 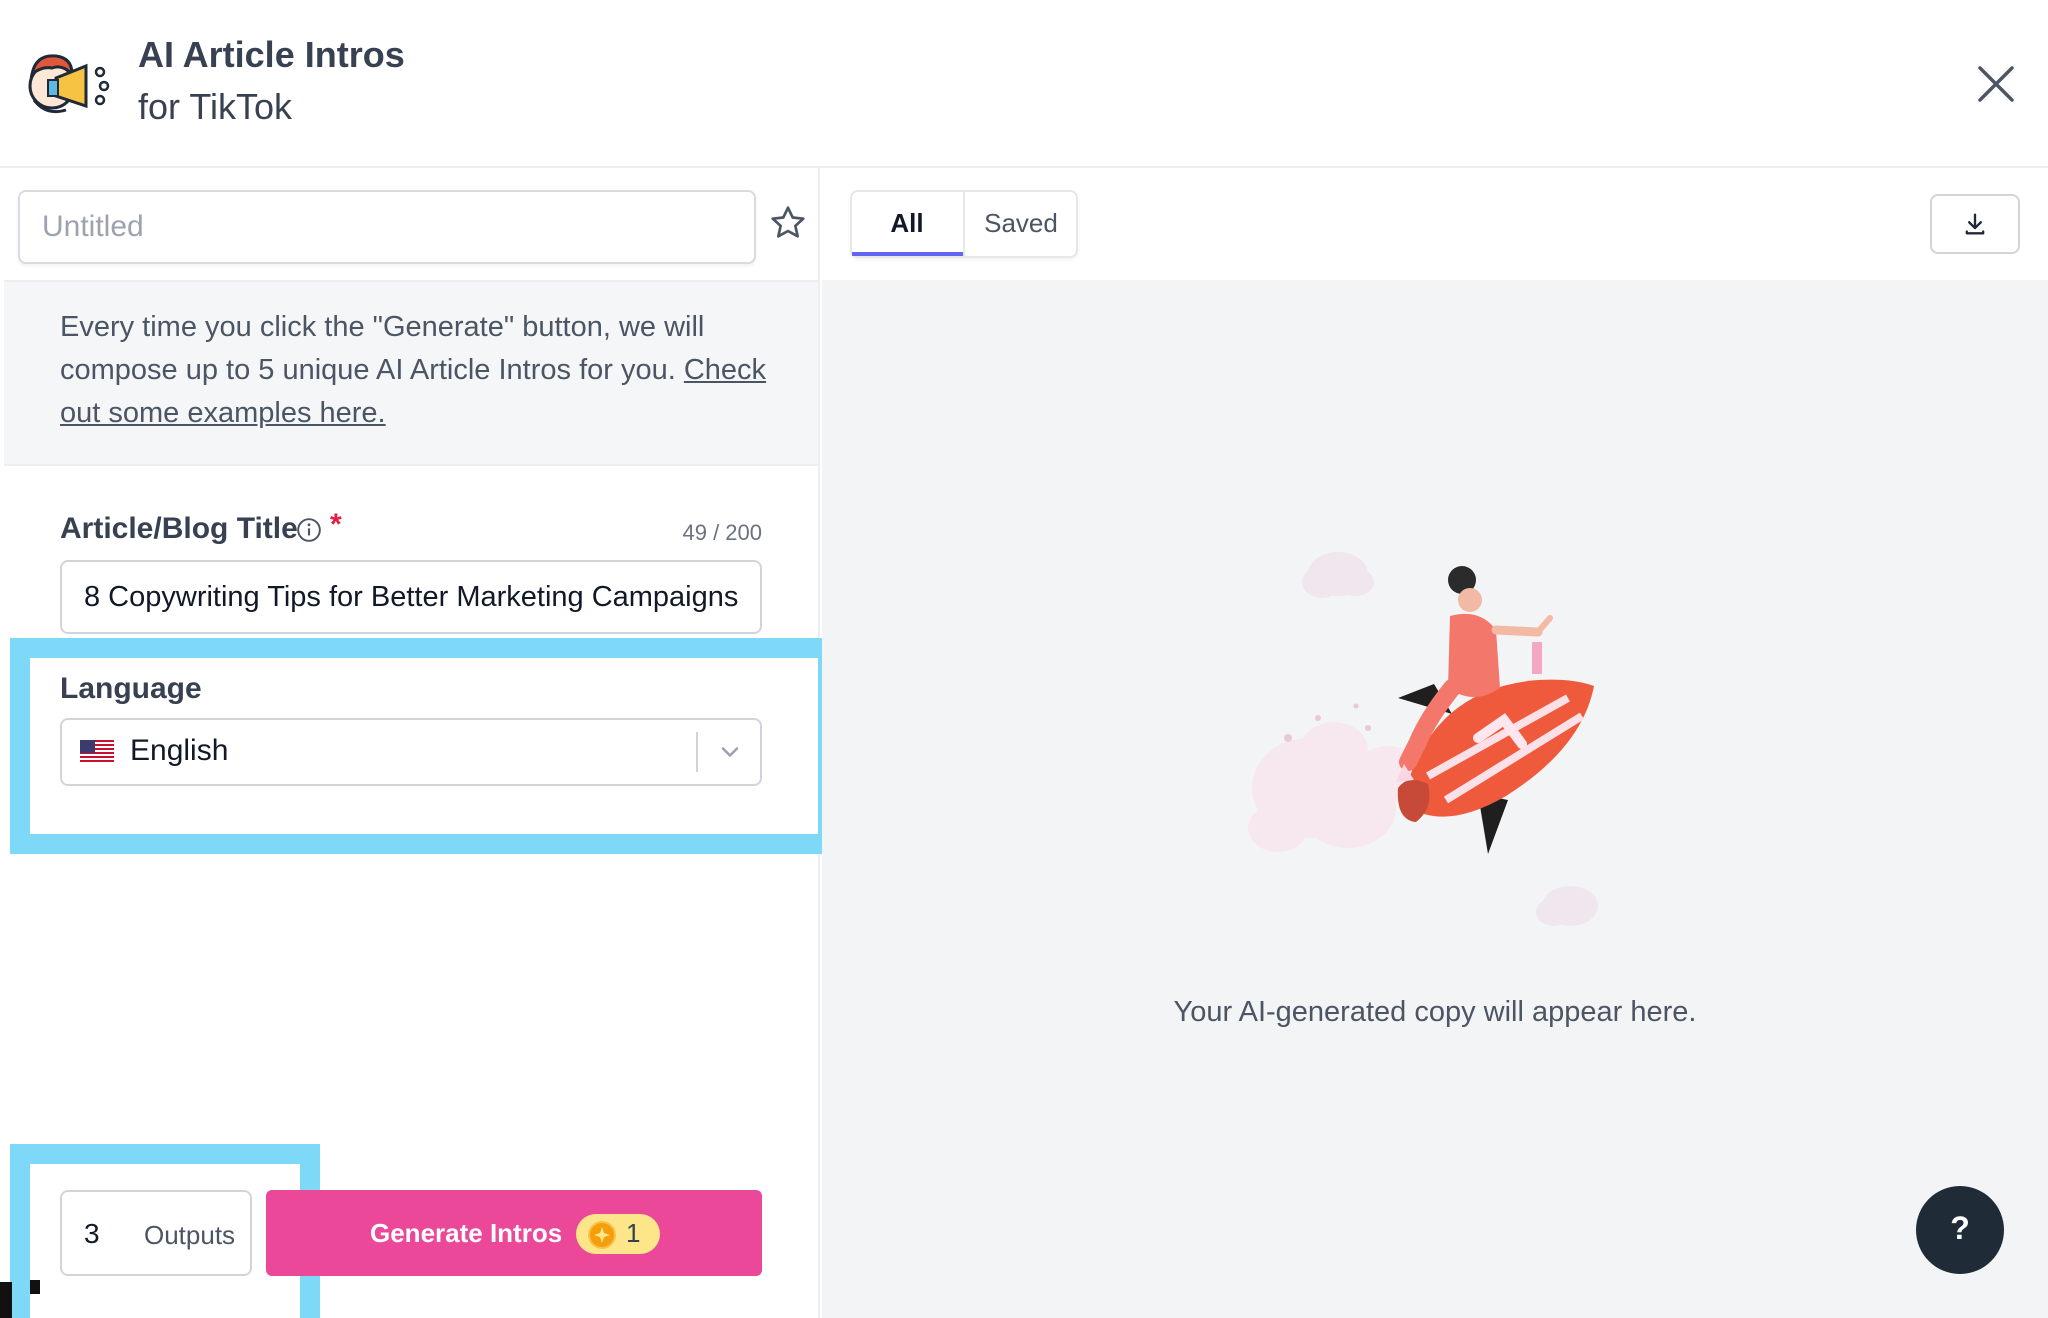 What do you see at coordinates (1021, 223) in the screenshot?
I see `tab-saved-label: Saved` at bounding box center [1021, 223].